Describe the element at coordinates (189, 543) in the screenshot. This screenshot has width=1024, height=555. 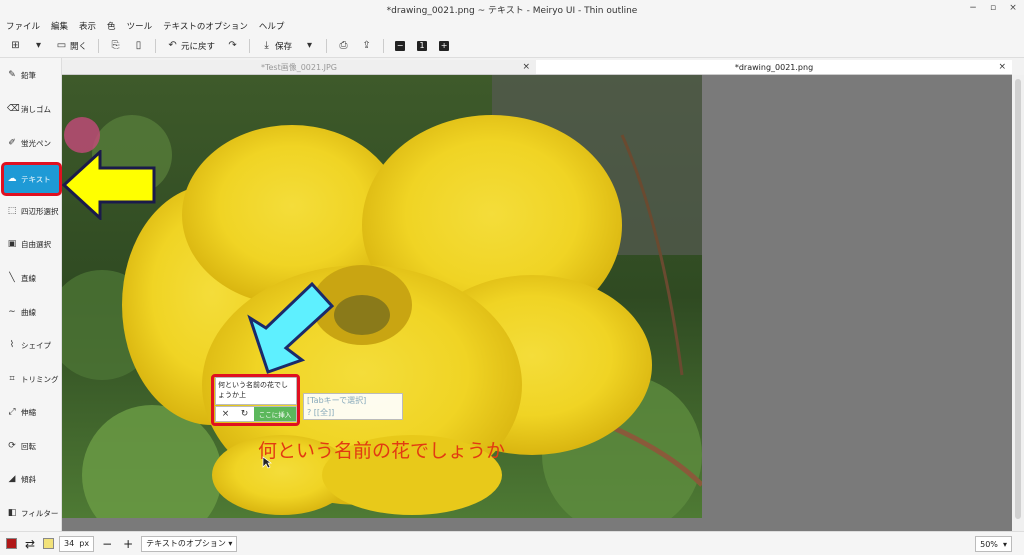
I see `text-options-dropdown: テキストのオプション ▾` at that location.